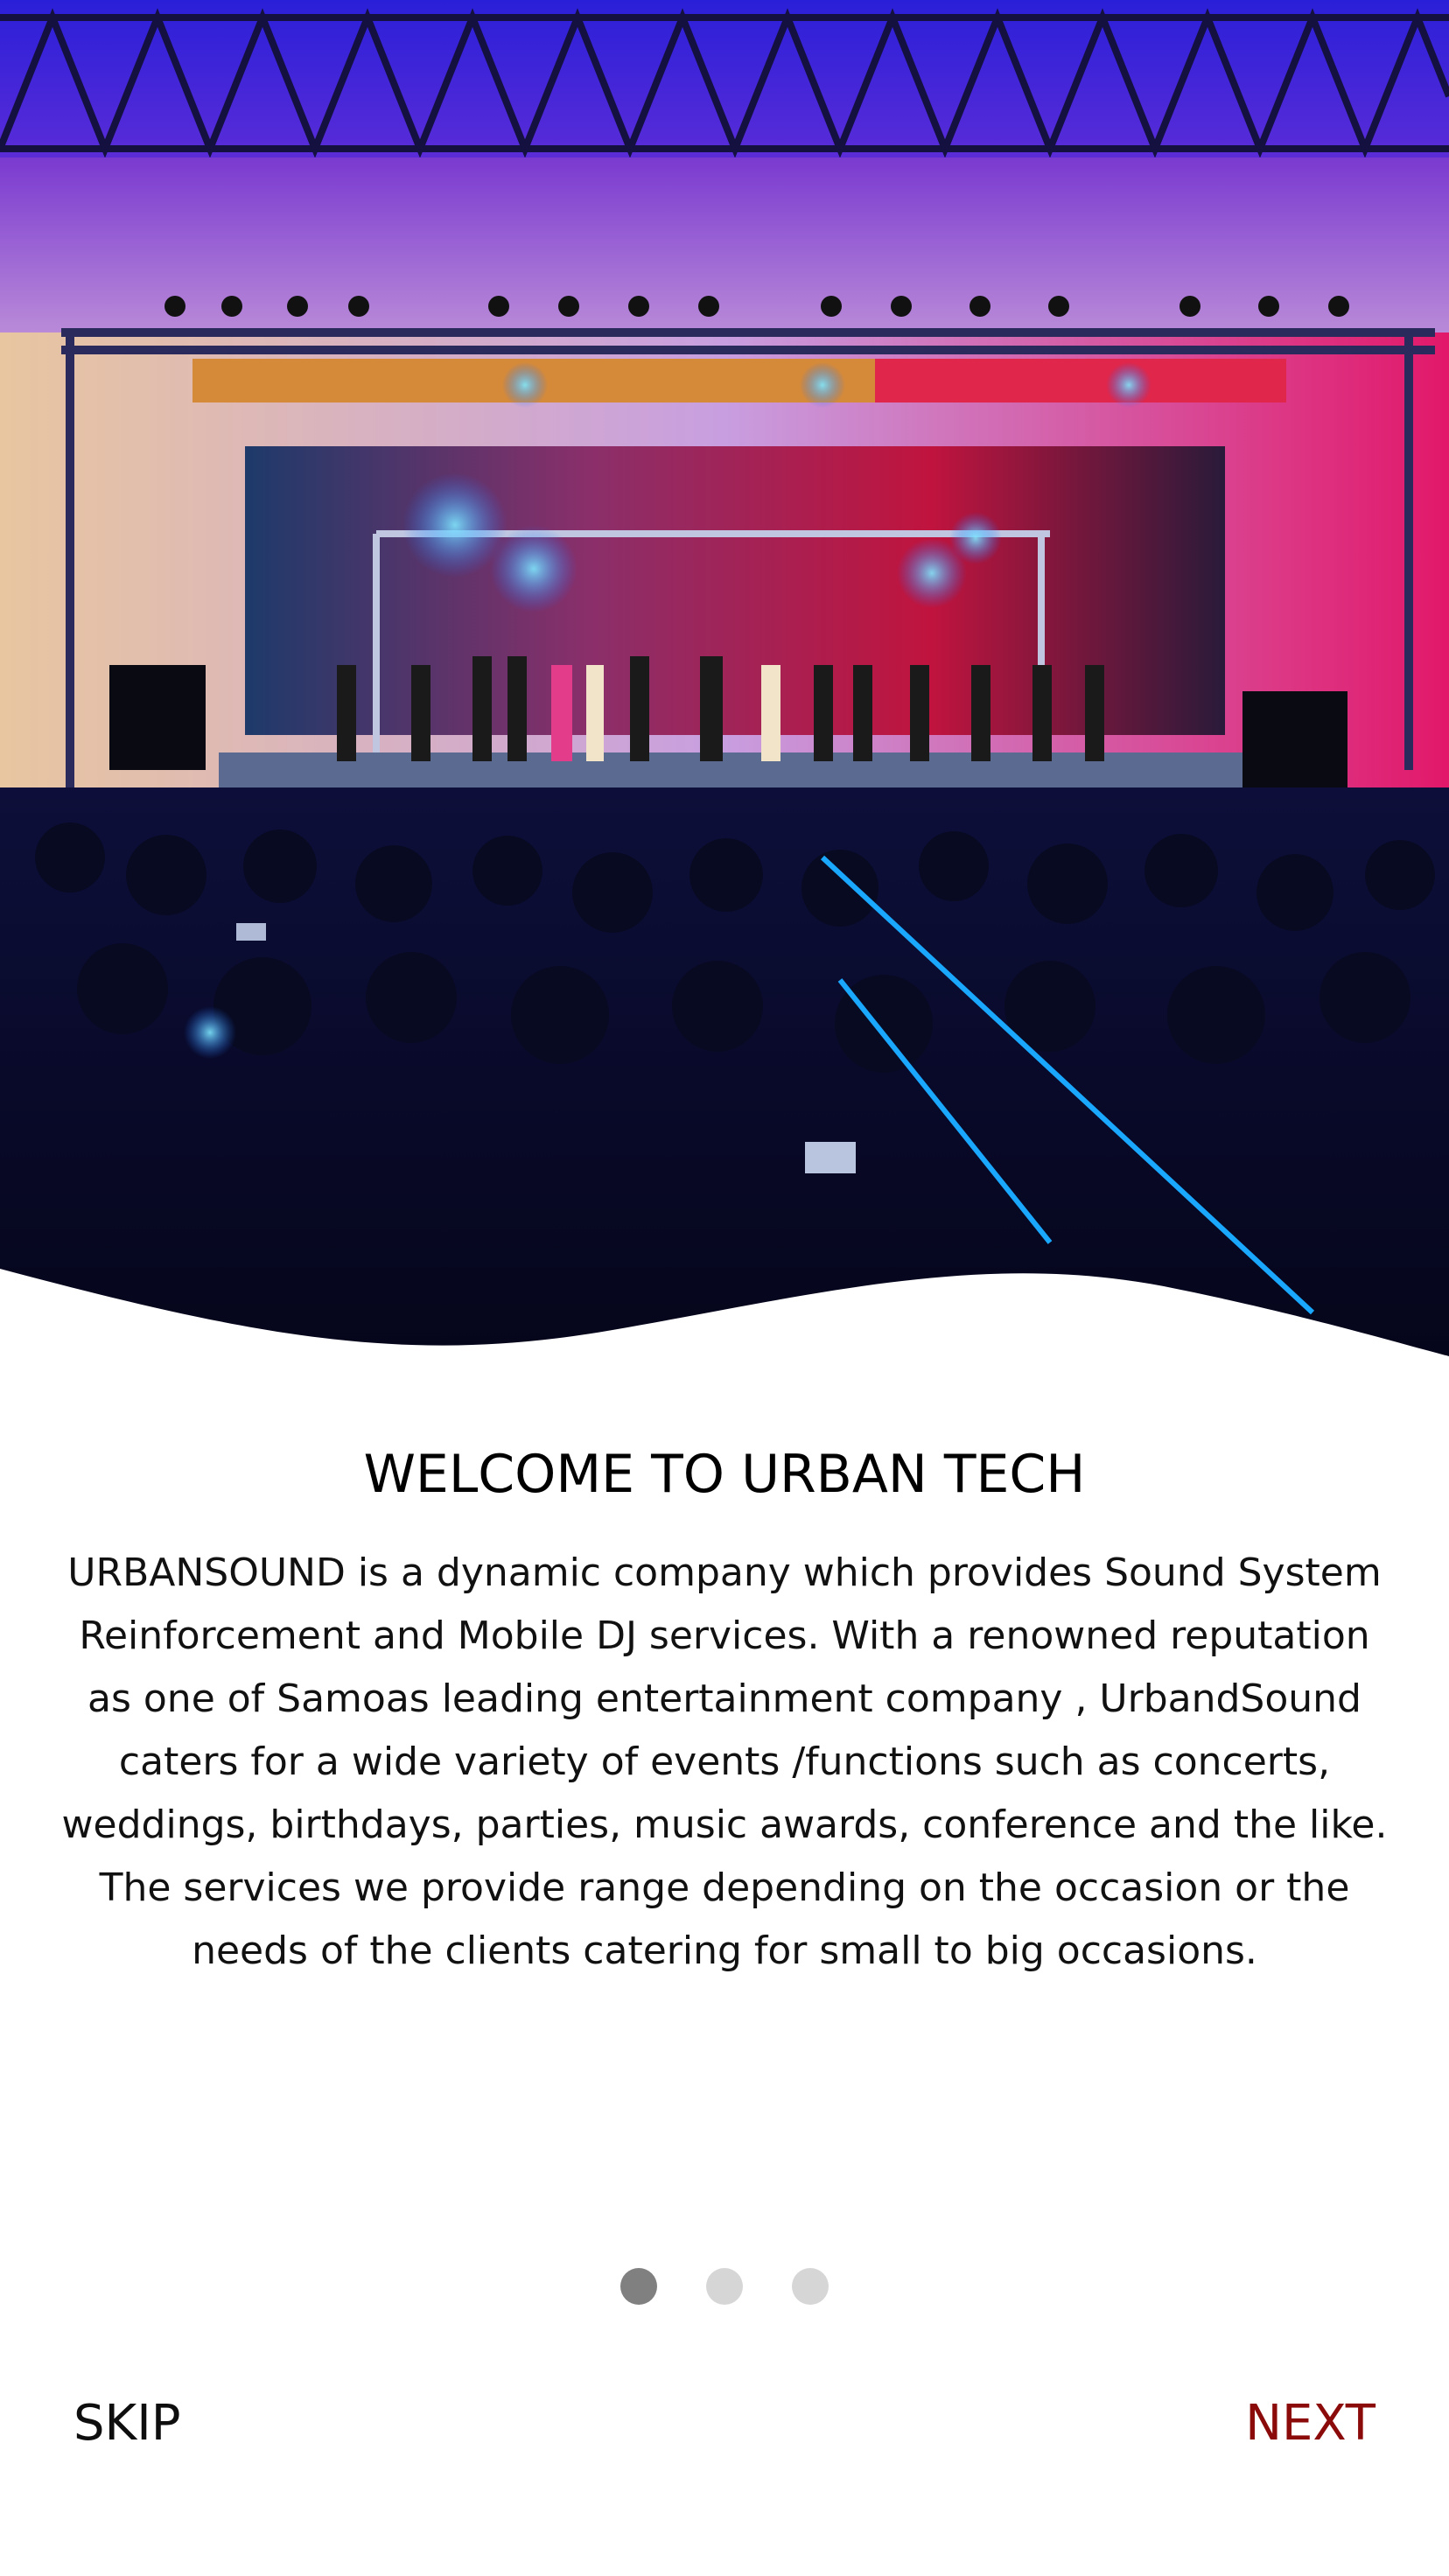 This screenshot has height=2576, width=1449. I want to click on next-button: NEXT, so click(1310, 2424).